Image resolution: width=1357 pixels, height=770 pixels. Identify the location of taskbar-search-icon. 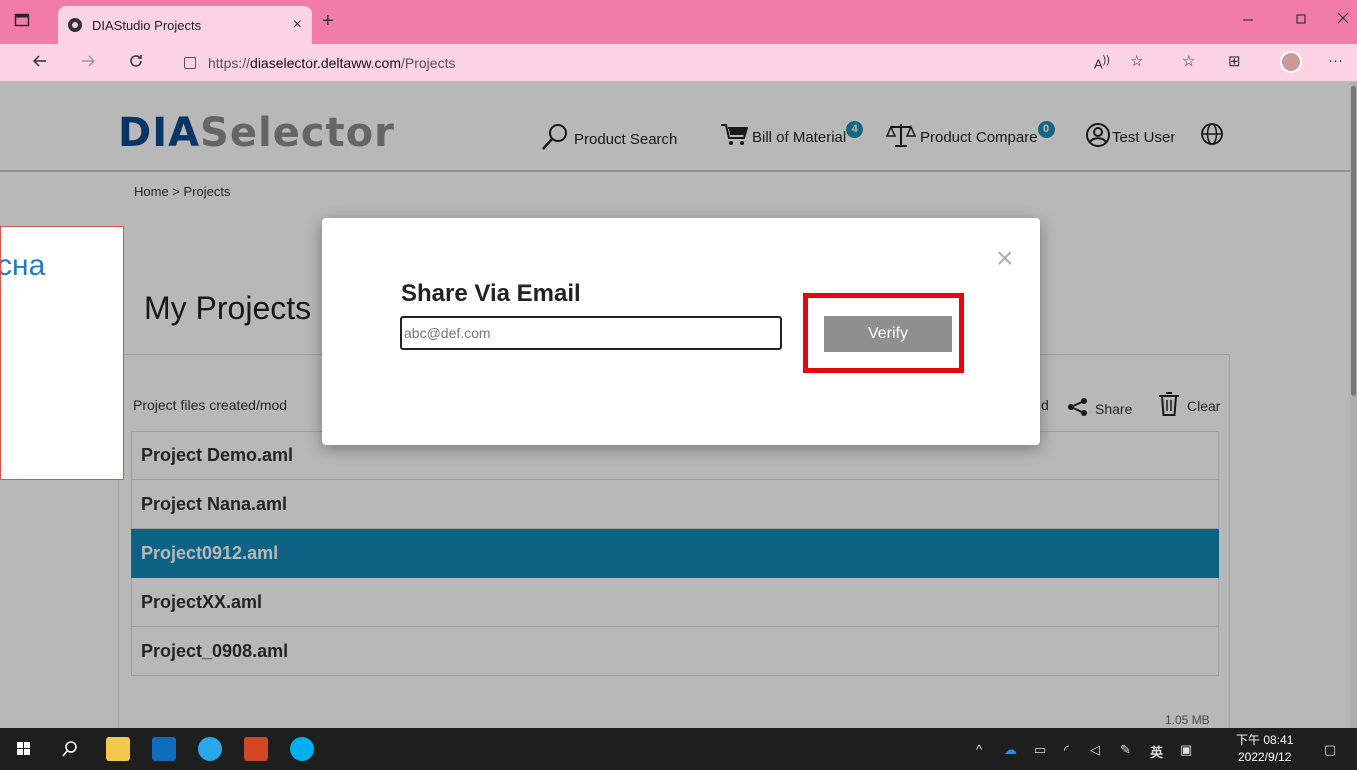
(70, 749).